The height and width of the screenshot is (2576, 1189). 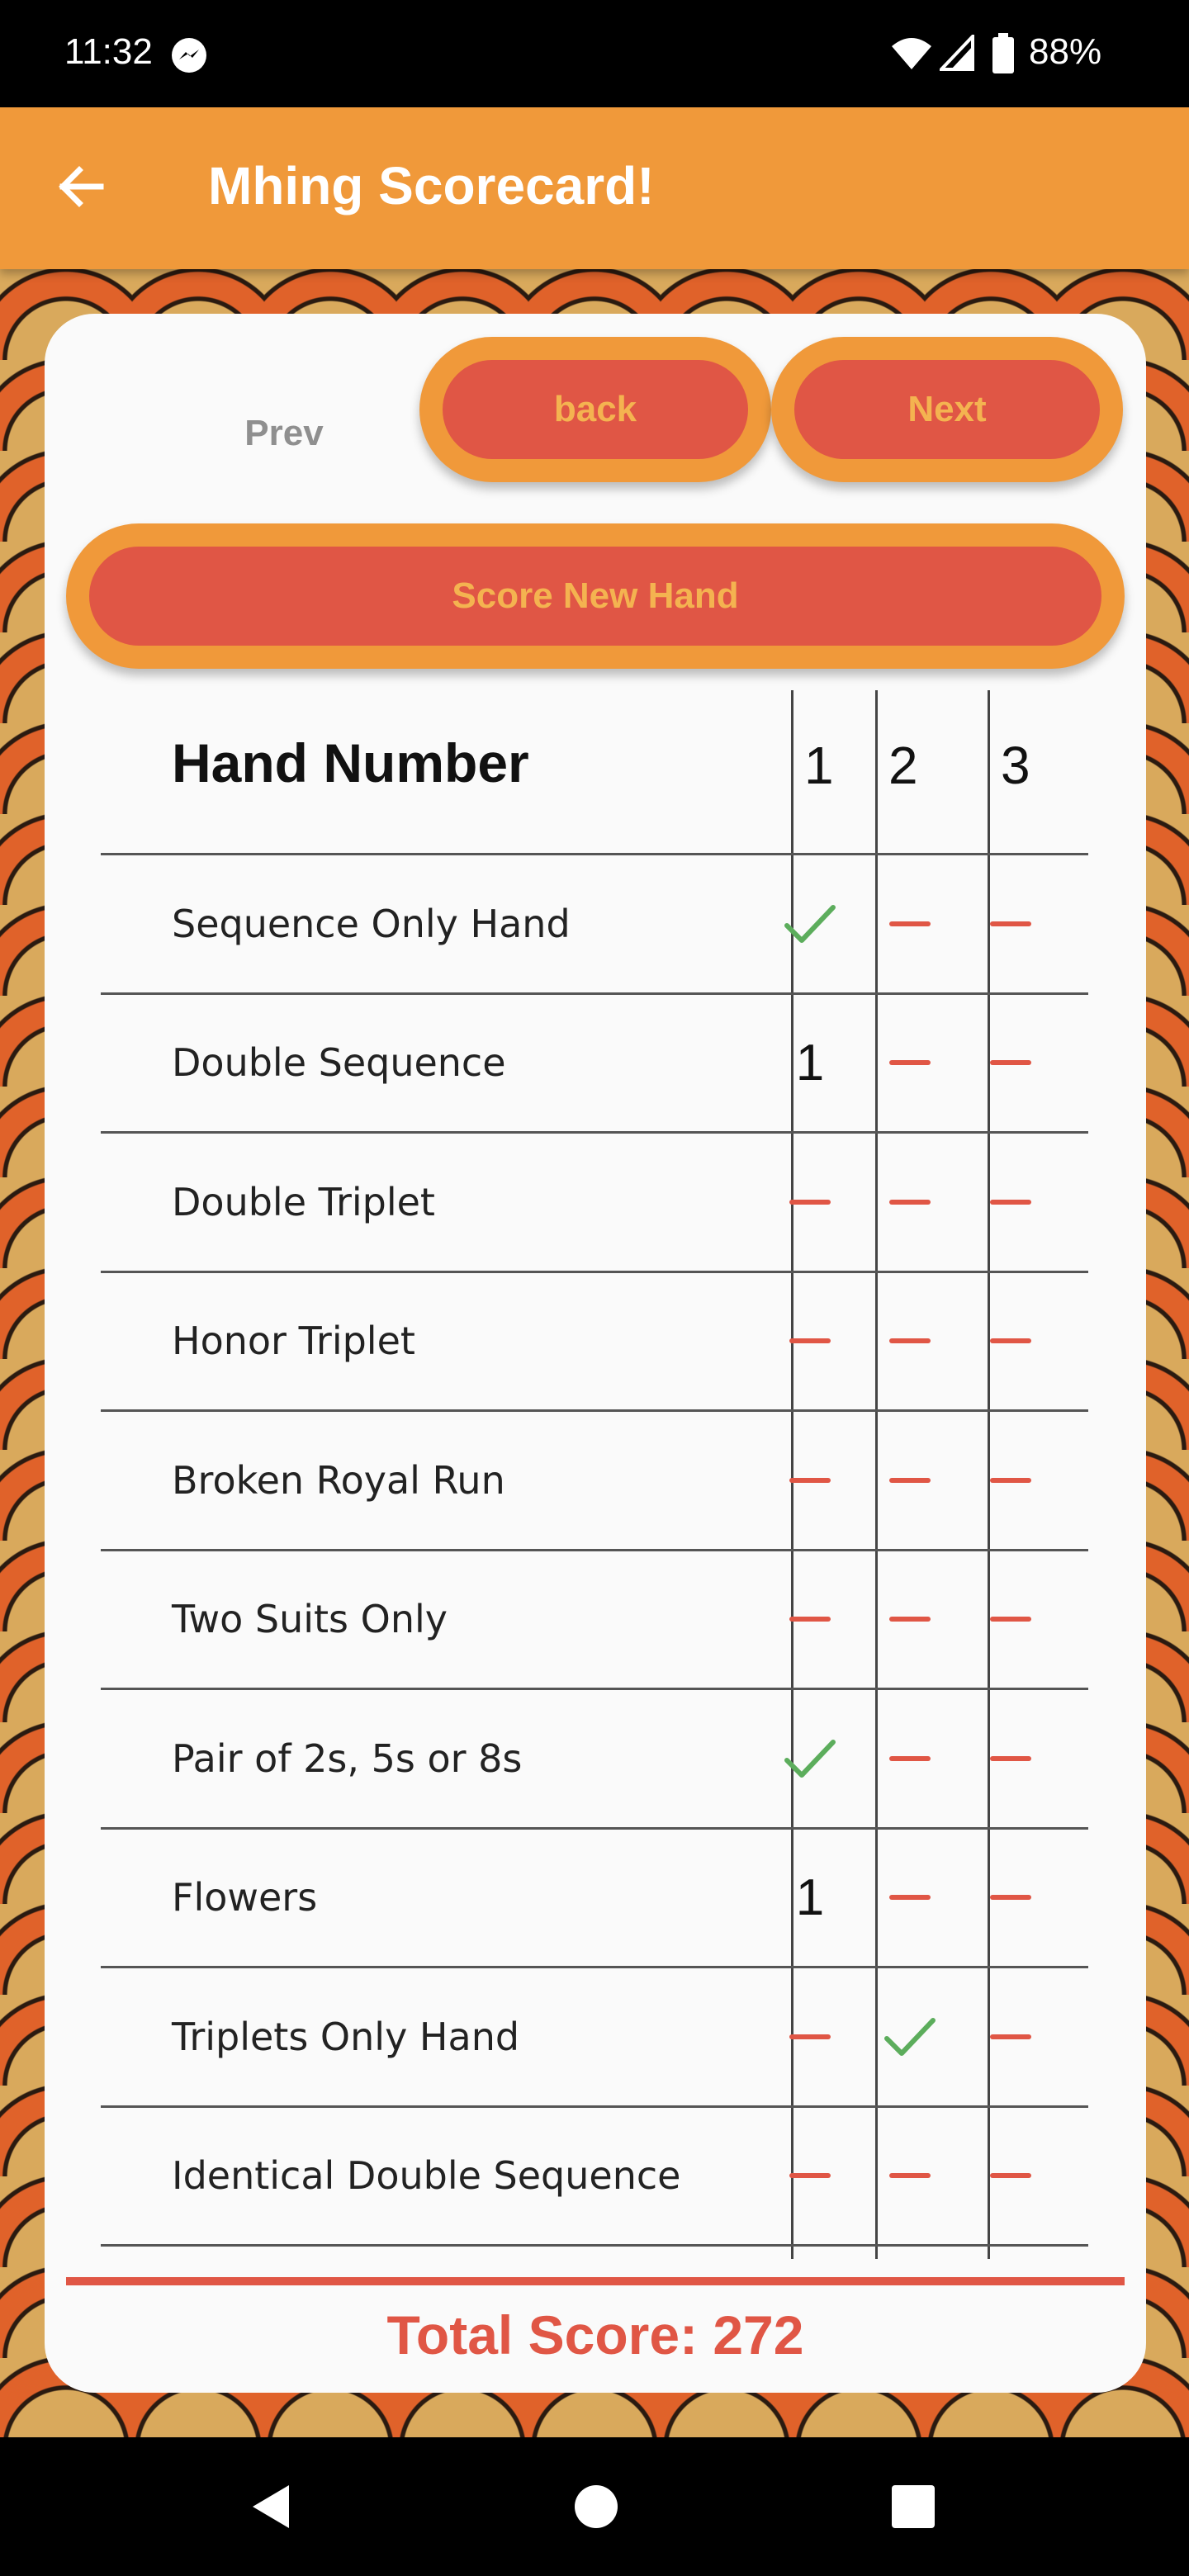 I want to click on table-row: Identical Double Sequence, so click(x=594, y=2177).